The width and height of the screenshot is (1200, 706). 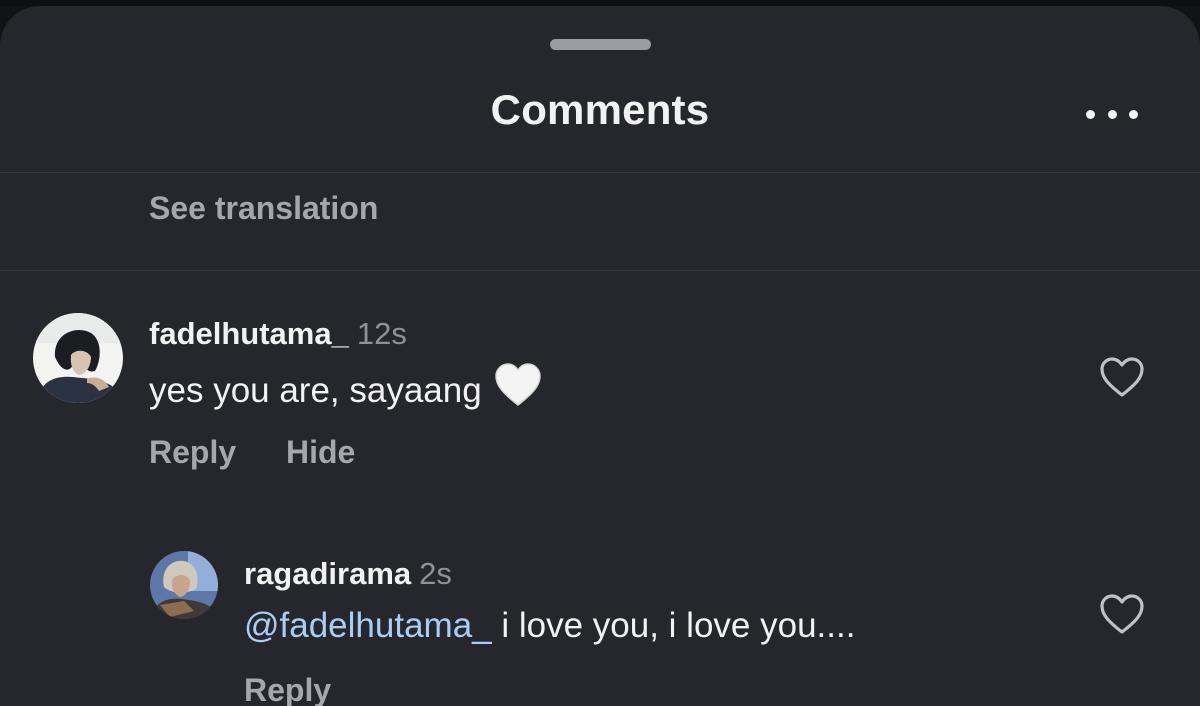 What do you see at coordinates (315, 390) in the screenshot?
I see `comment-body: yes you are, sayaang` at bounding box center [315, 390].